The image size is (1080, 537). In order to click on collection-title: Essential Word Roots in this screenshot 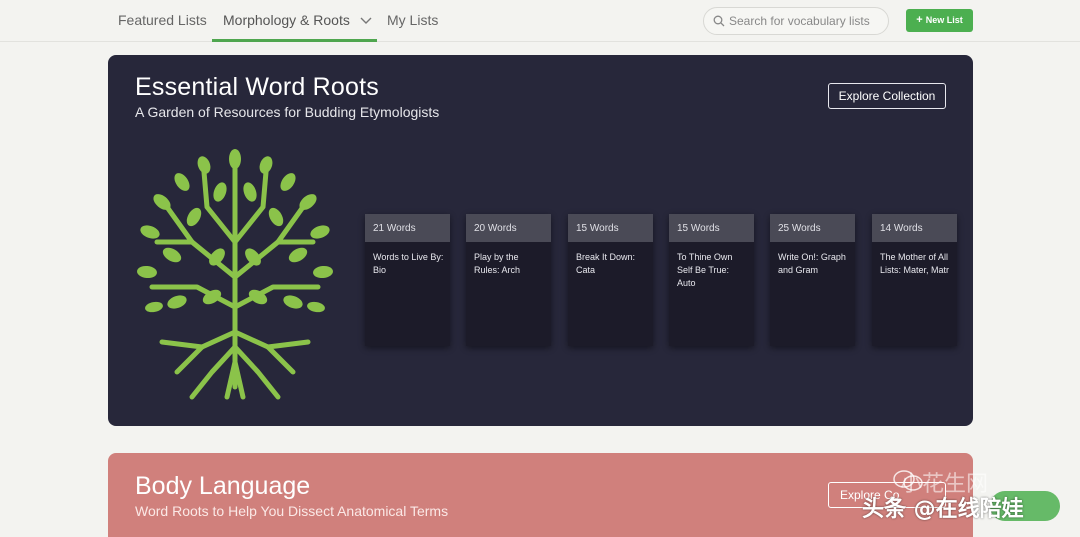, I will do `click(257, 87)`.